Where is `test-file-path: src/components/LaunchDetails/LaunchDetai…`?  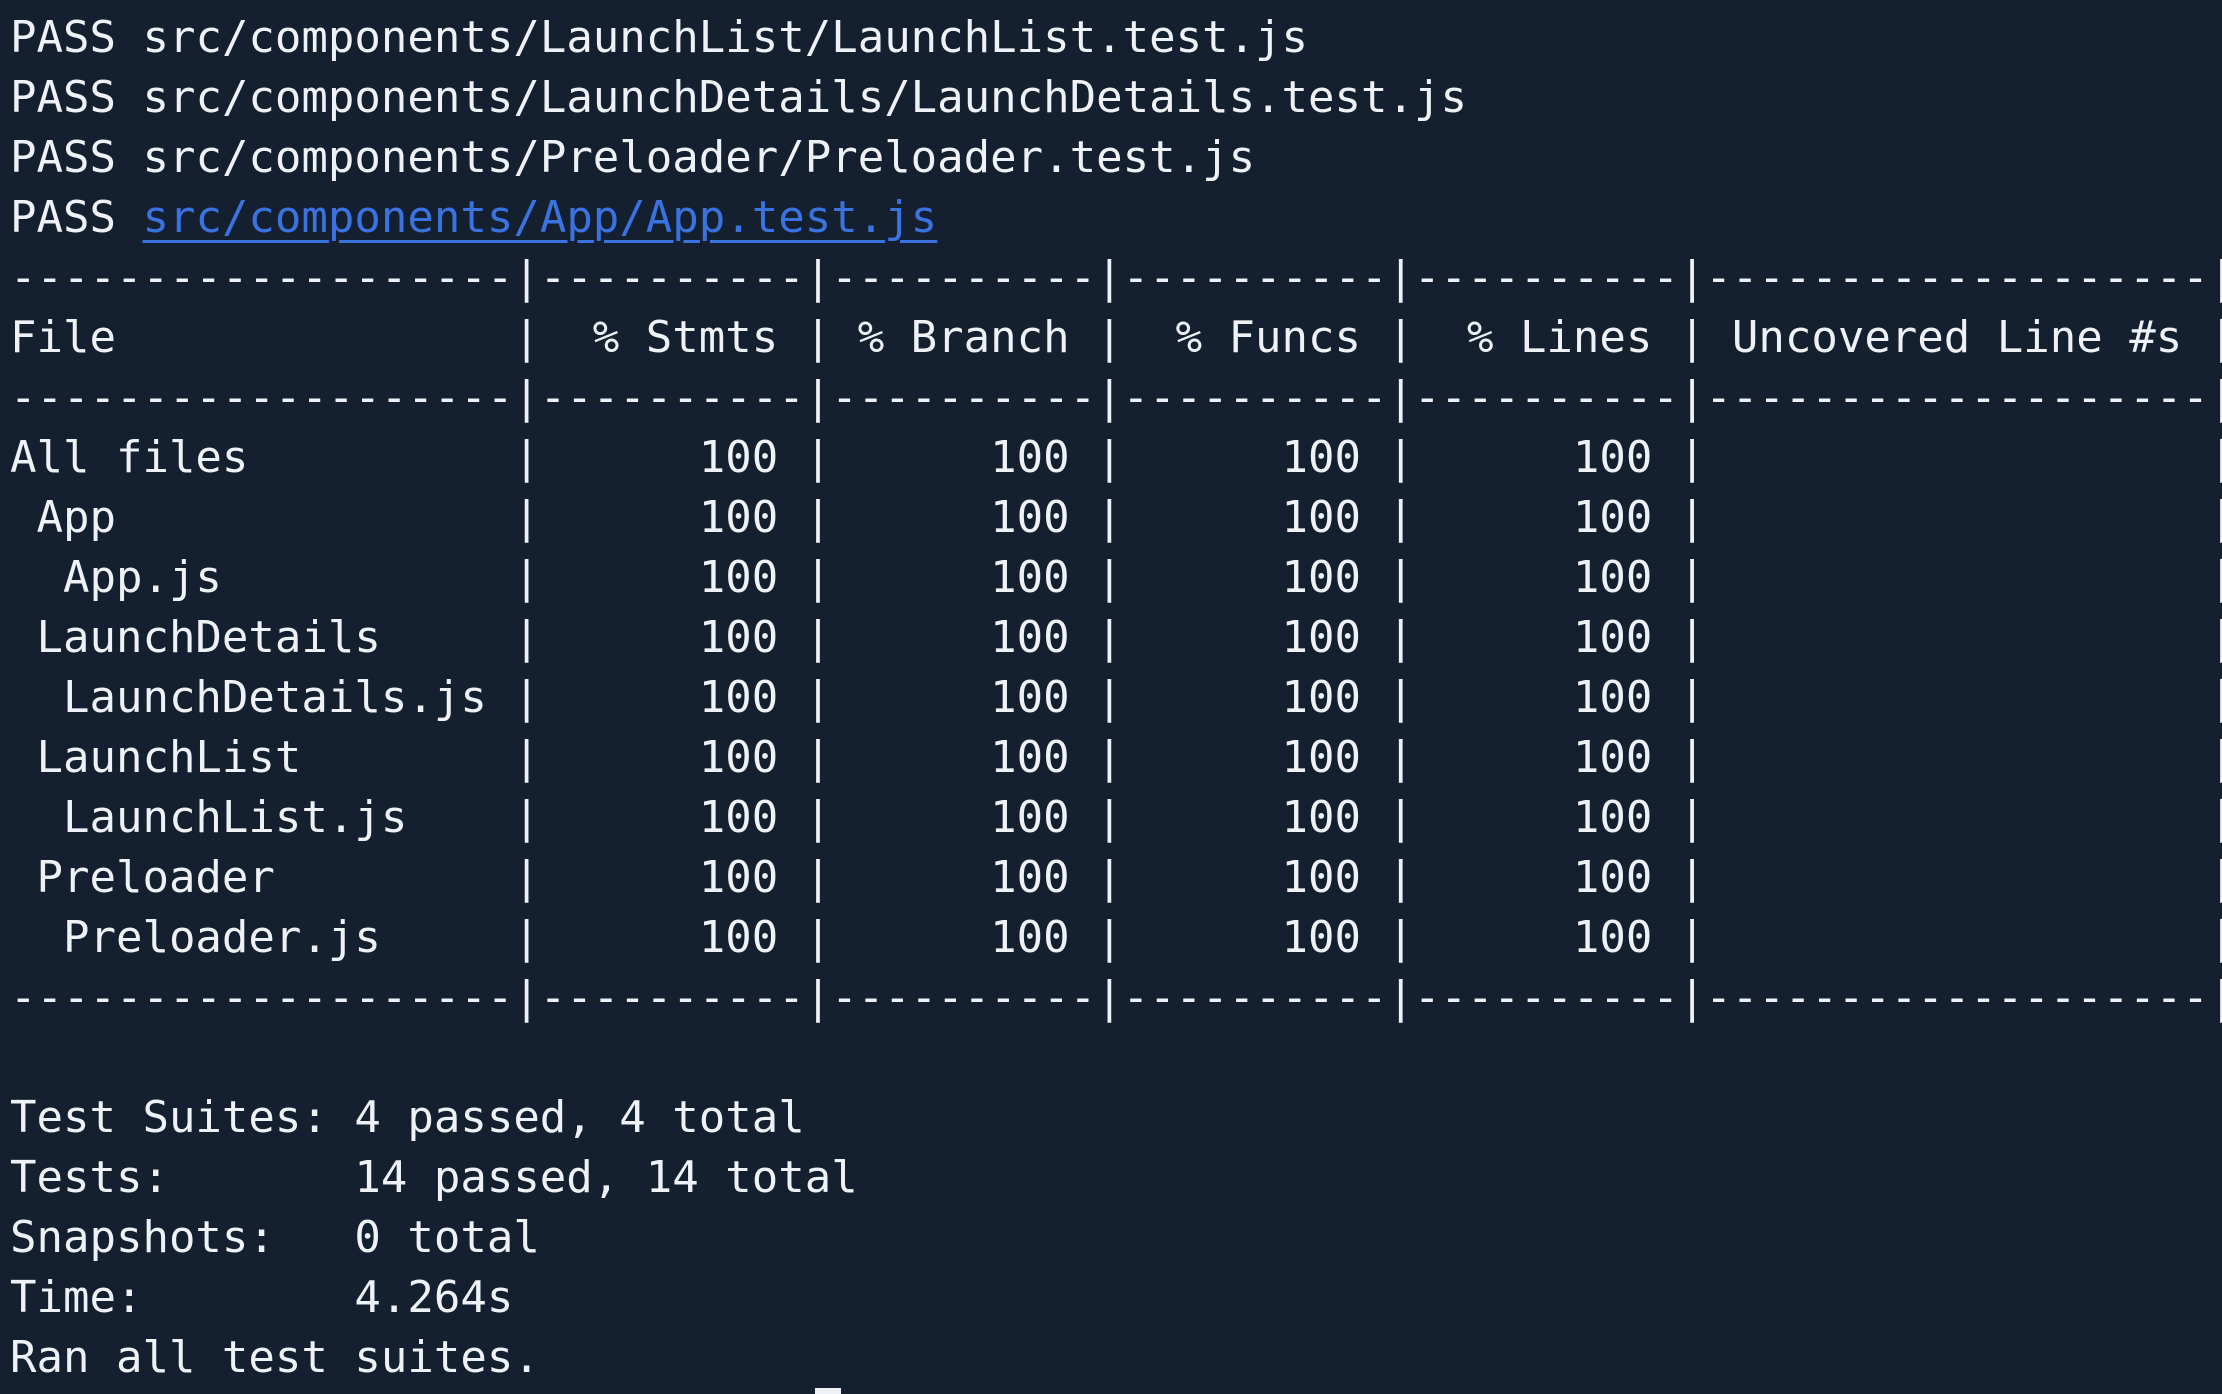
test-file-path: src/components/LaunchDetails/LaunchDetai… is located at coordinates (804, 97).